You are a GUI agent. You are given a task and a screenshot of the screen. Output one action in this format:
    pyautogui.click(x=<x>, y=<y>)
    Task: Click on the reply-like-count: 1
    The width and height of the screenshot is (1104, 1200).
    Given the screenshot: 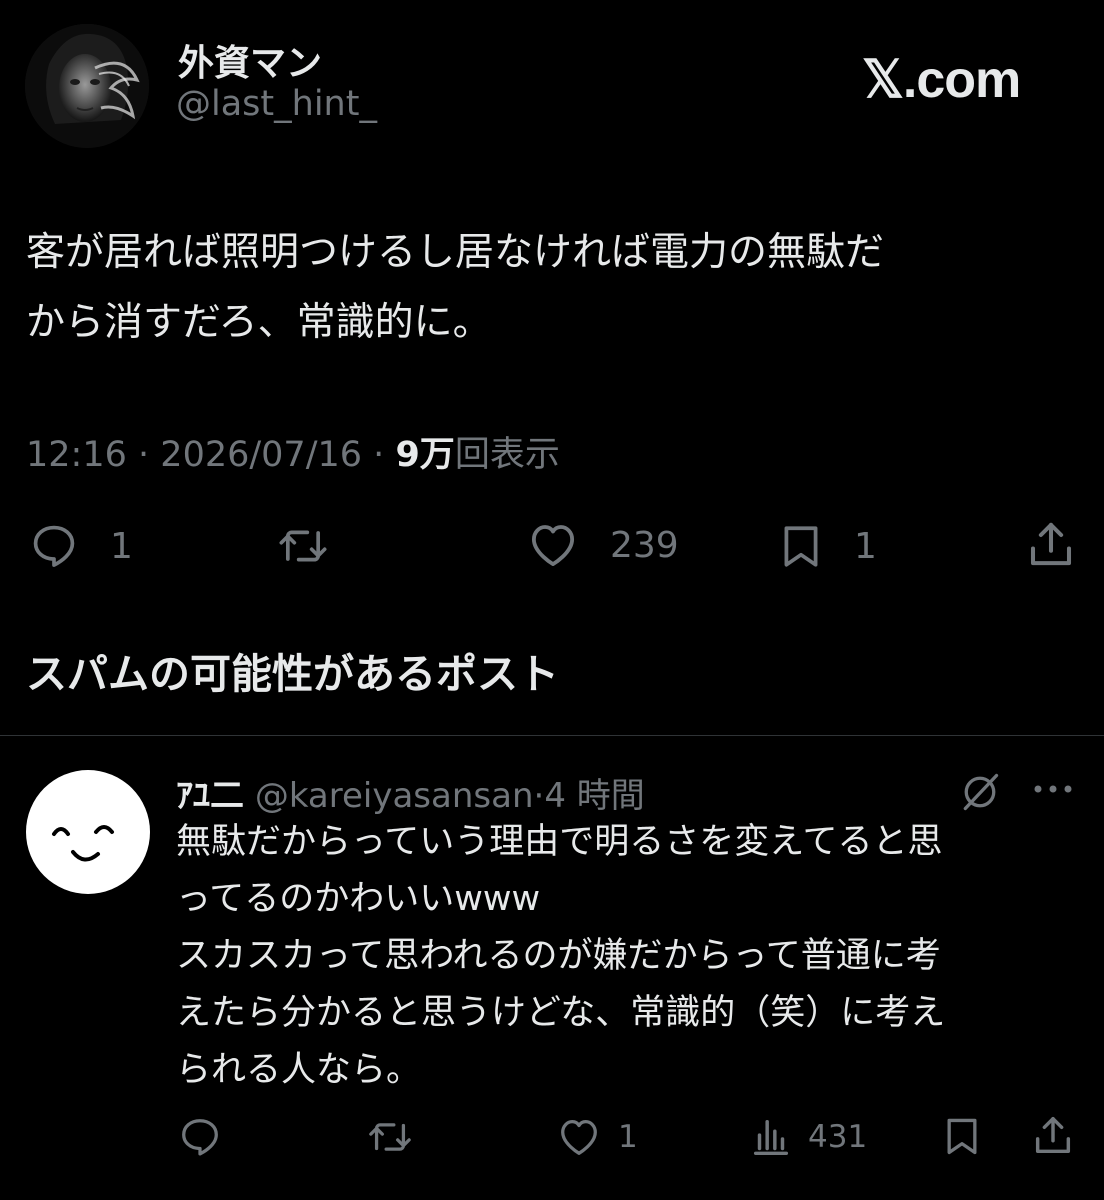 What is the action you would take?
    pyautogui.click(x=628, y=1137)
    